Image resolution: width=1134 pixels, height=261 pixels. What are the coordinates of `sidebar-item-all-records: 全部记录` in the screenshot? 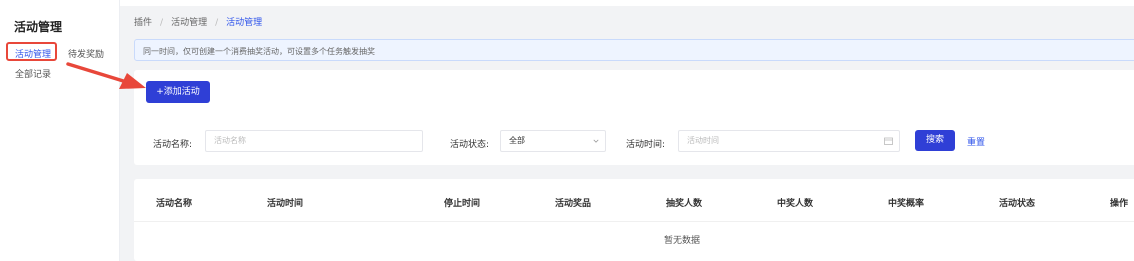 It's located at (33, 73).